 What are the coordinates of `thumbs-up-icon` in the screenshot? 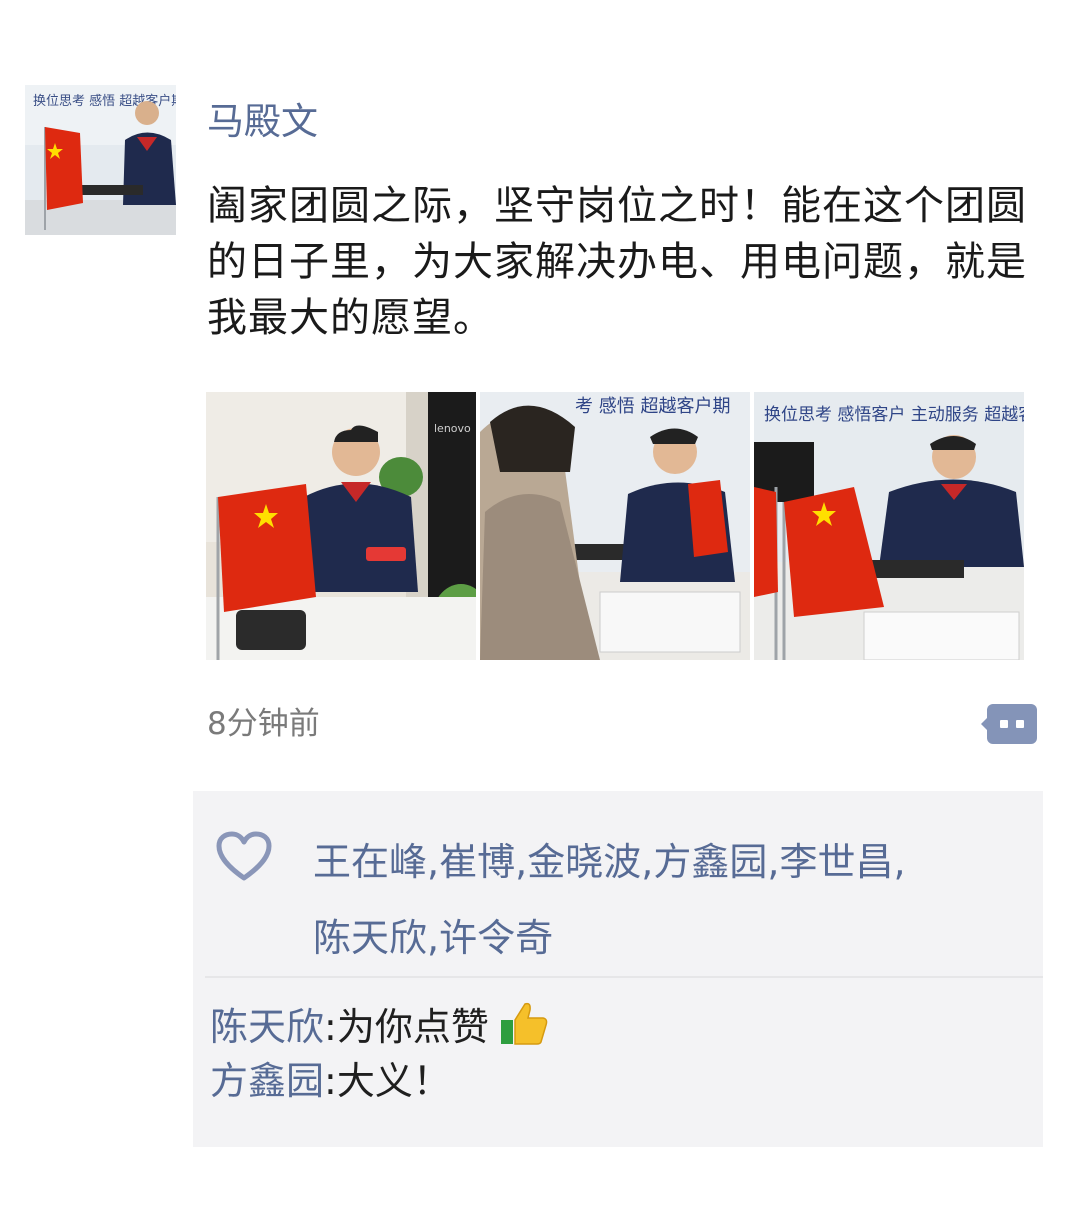 It's located at (524, 1023).